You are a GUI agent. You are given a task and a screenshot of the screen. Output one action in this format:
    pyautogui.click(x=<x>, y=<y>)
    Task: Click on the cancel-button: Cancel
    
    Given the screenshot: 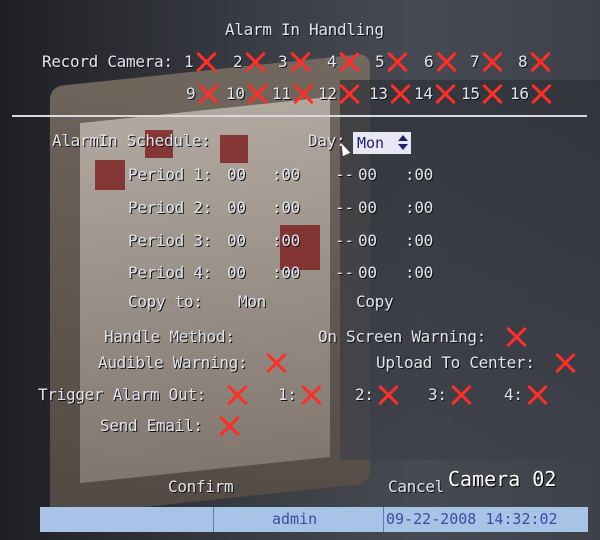 What is the action you would take?
    pyautogui.click(x=416, y=486)
    